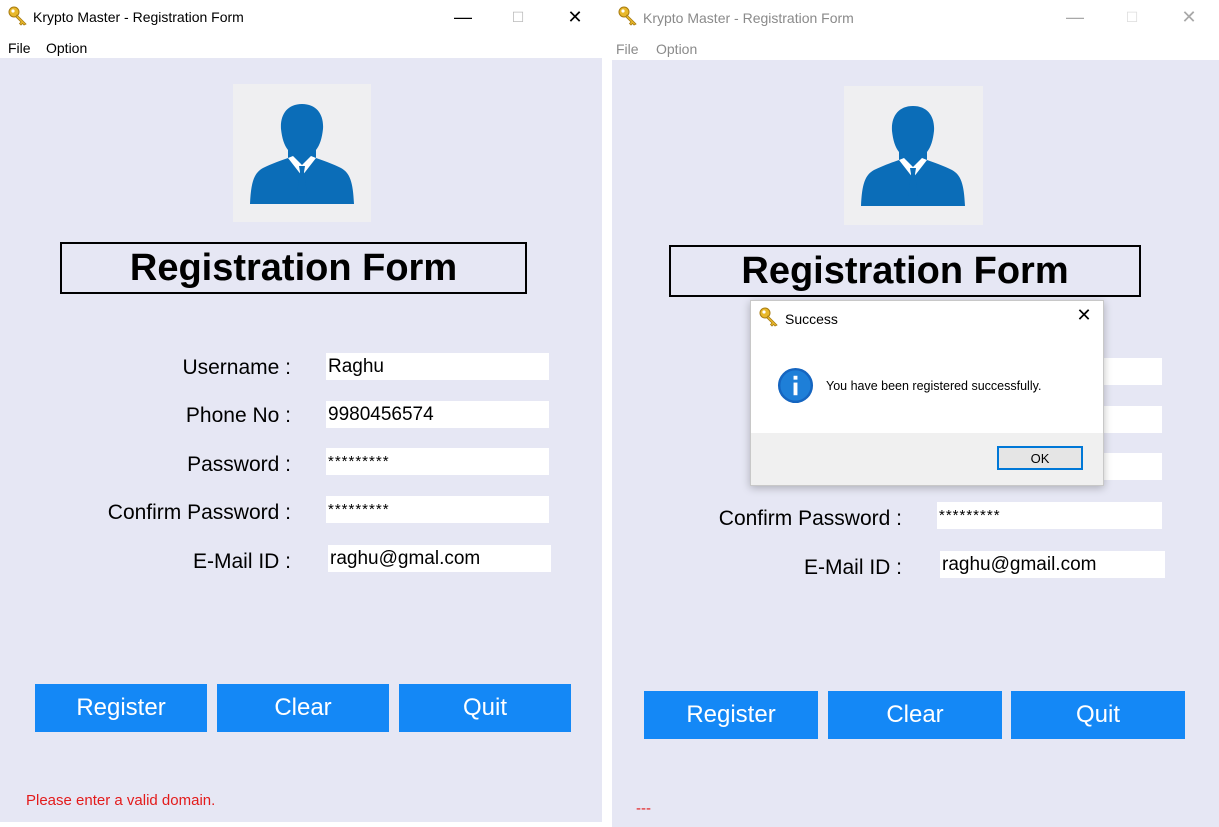 The image size is (1219, 827). I want to click on info-icon, so click(795, 385).